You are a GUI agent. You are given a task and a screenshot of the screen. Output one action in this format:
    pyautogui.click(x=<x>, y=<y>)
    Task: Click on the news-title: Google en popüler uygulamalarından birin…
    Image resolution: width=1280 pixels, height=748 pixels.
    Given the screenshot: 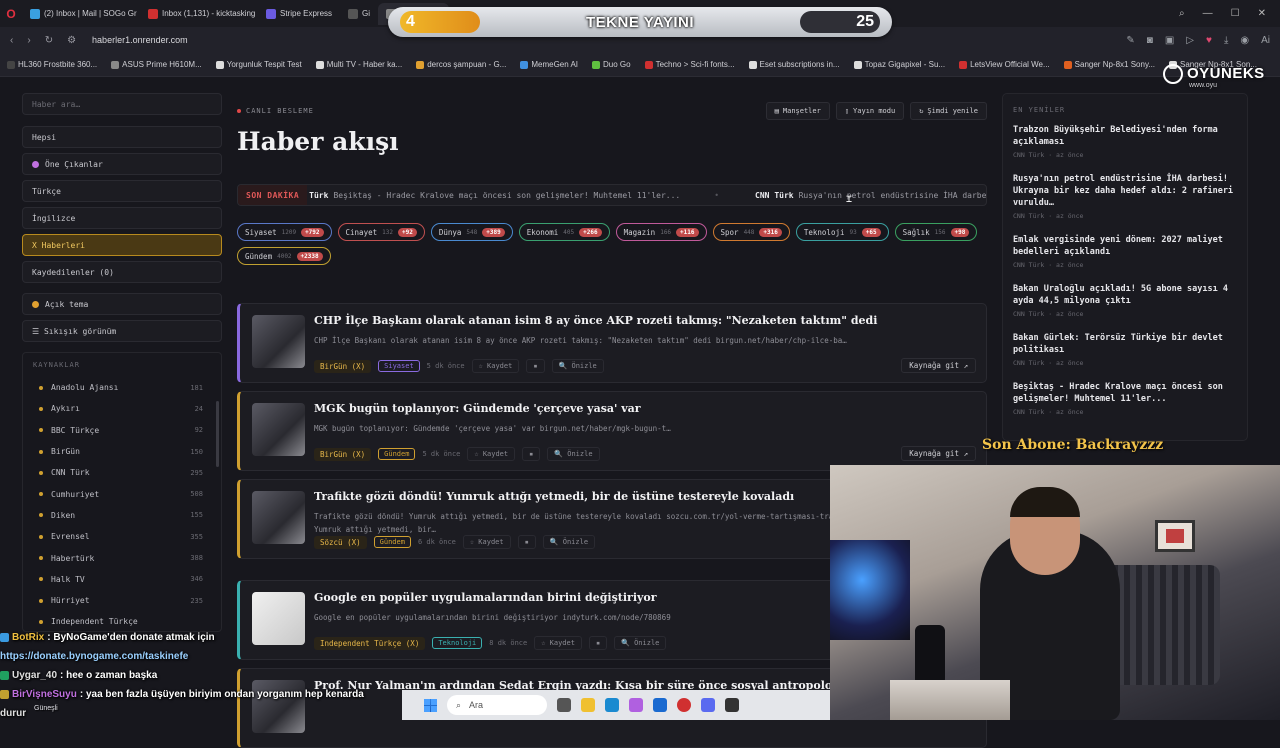 What is the action you would take?
    pyautogui.click(x=485, y=597)
    